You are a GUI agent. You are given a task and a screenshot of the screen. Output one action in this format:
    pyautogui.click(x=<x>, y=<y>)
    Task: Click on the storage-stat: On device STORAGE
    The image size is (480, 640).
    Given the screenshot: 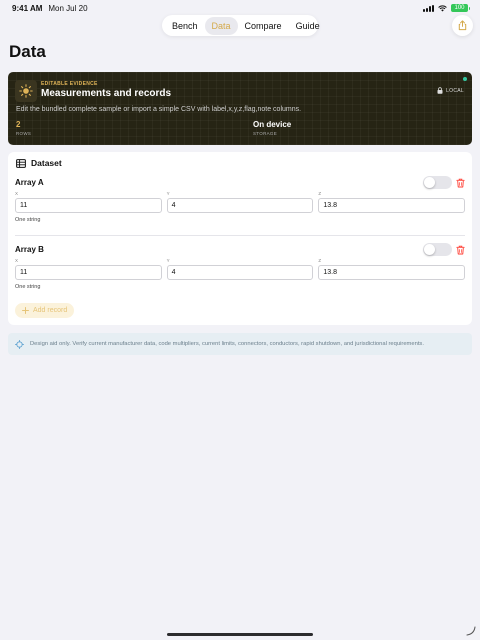 What is the action you would take?
    pyautogui.click(x=272, y=128)
    